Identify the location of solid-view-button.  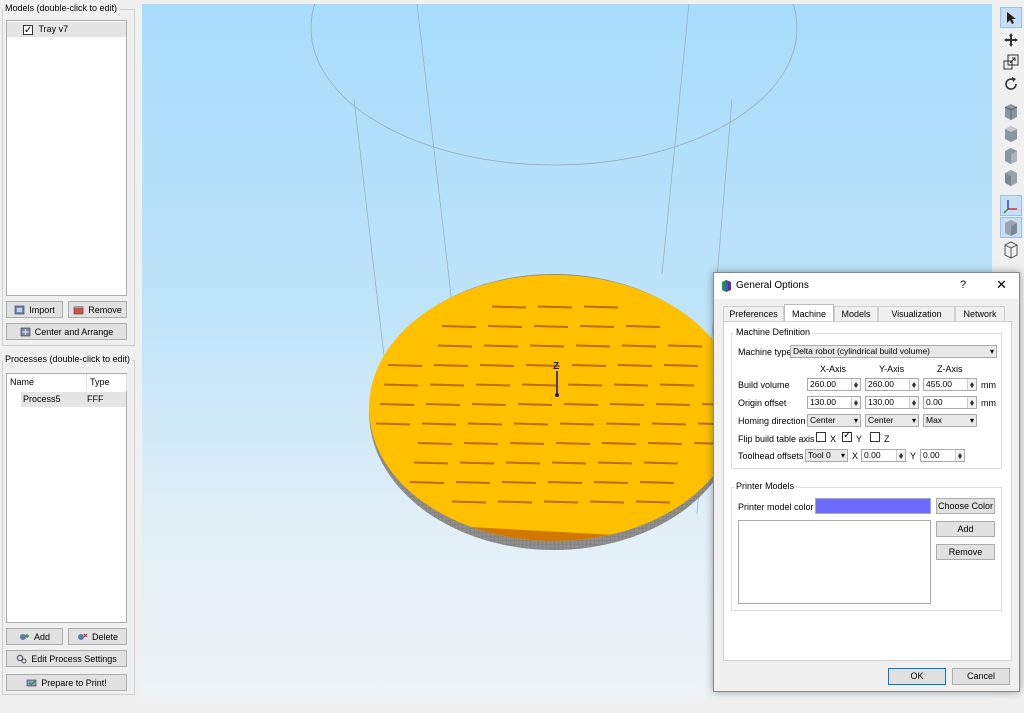
(1011, 227).